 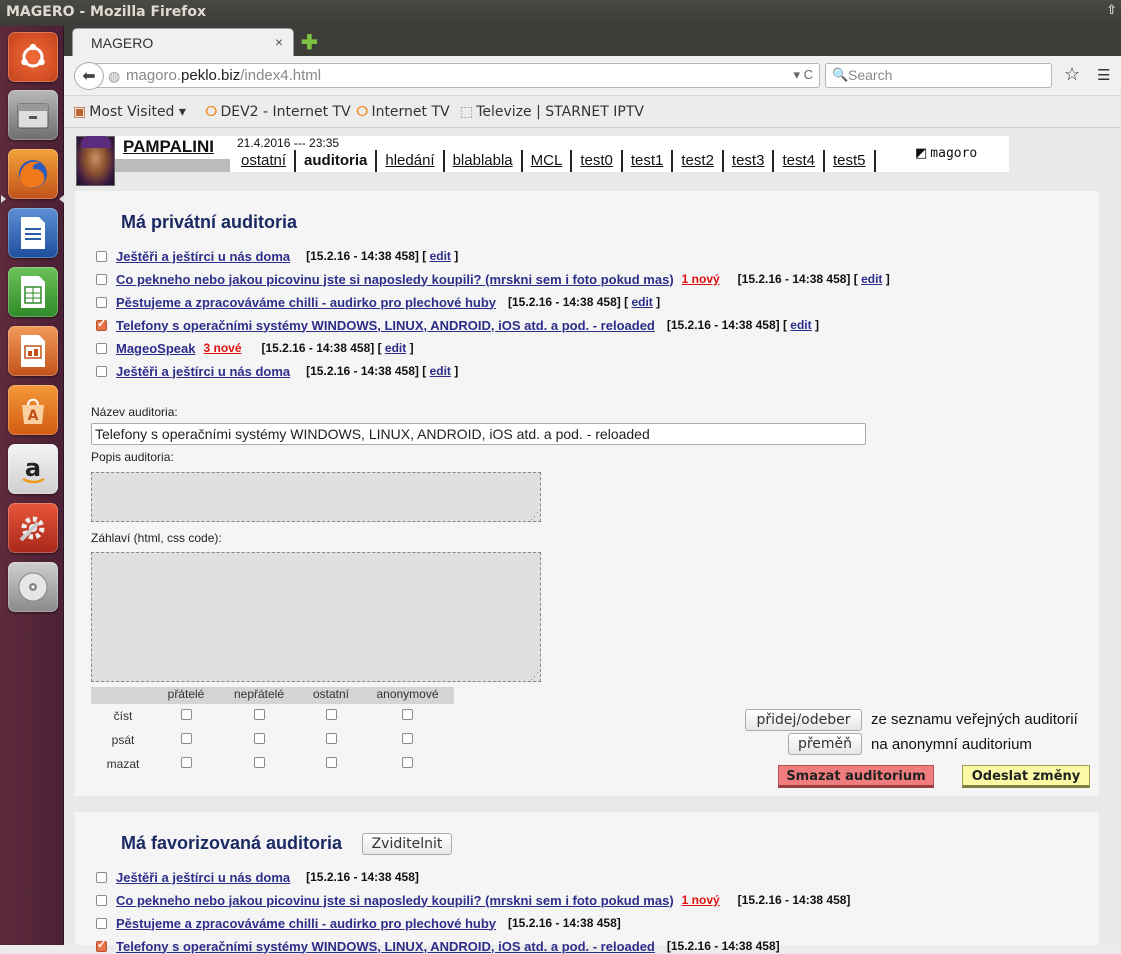 What do you see at coordinates (849, 161) in the screenshot?
I see `menu-test5: test5` at bounding box center [849, 161].